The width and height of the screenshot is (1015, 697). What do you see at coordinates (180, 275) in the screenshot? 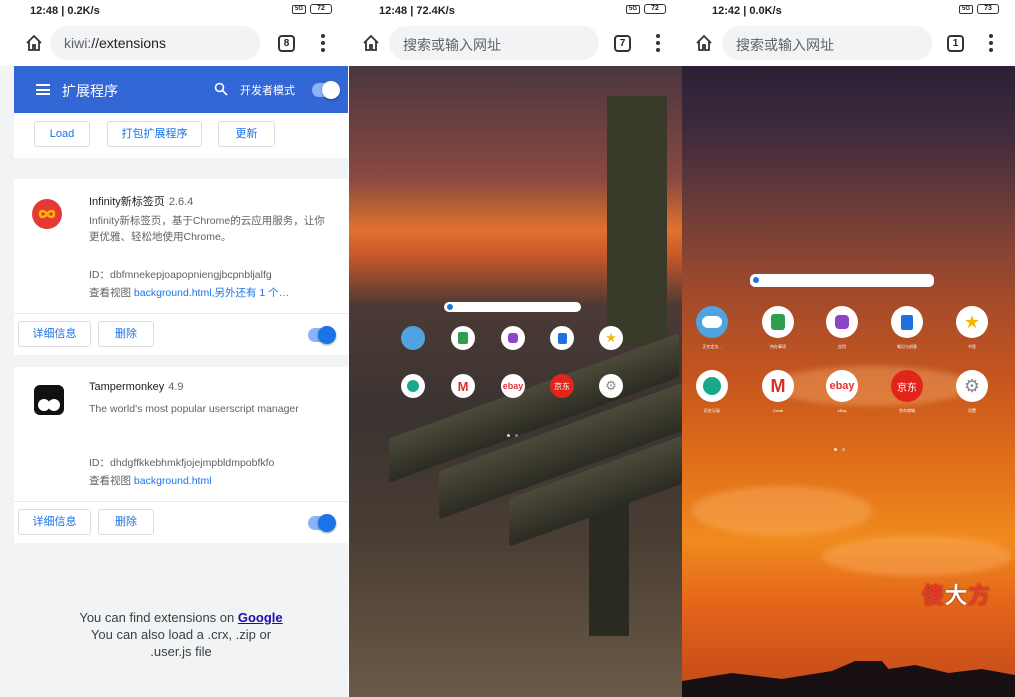
I see `extension-id: ID：dbfmnekepjoapopniengjbcpnbljalfg` at bounding box center [180, 275].